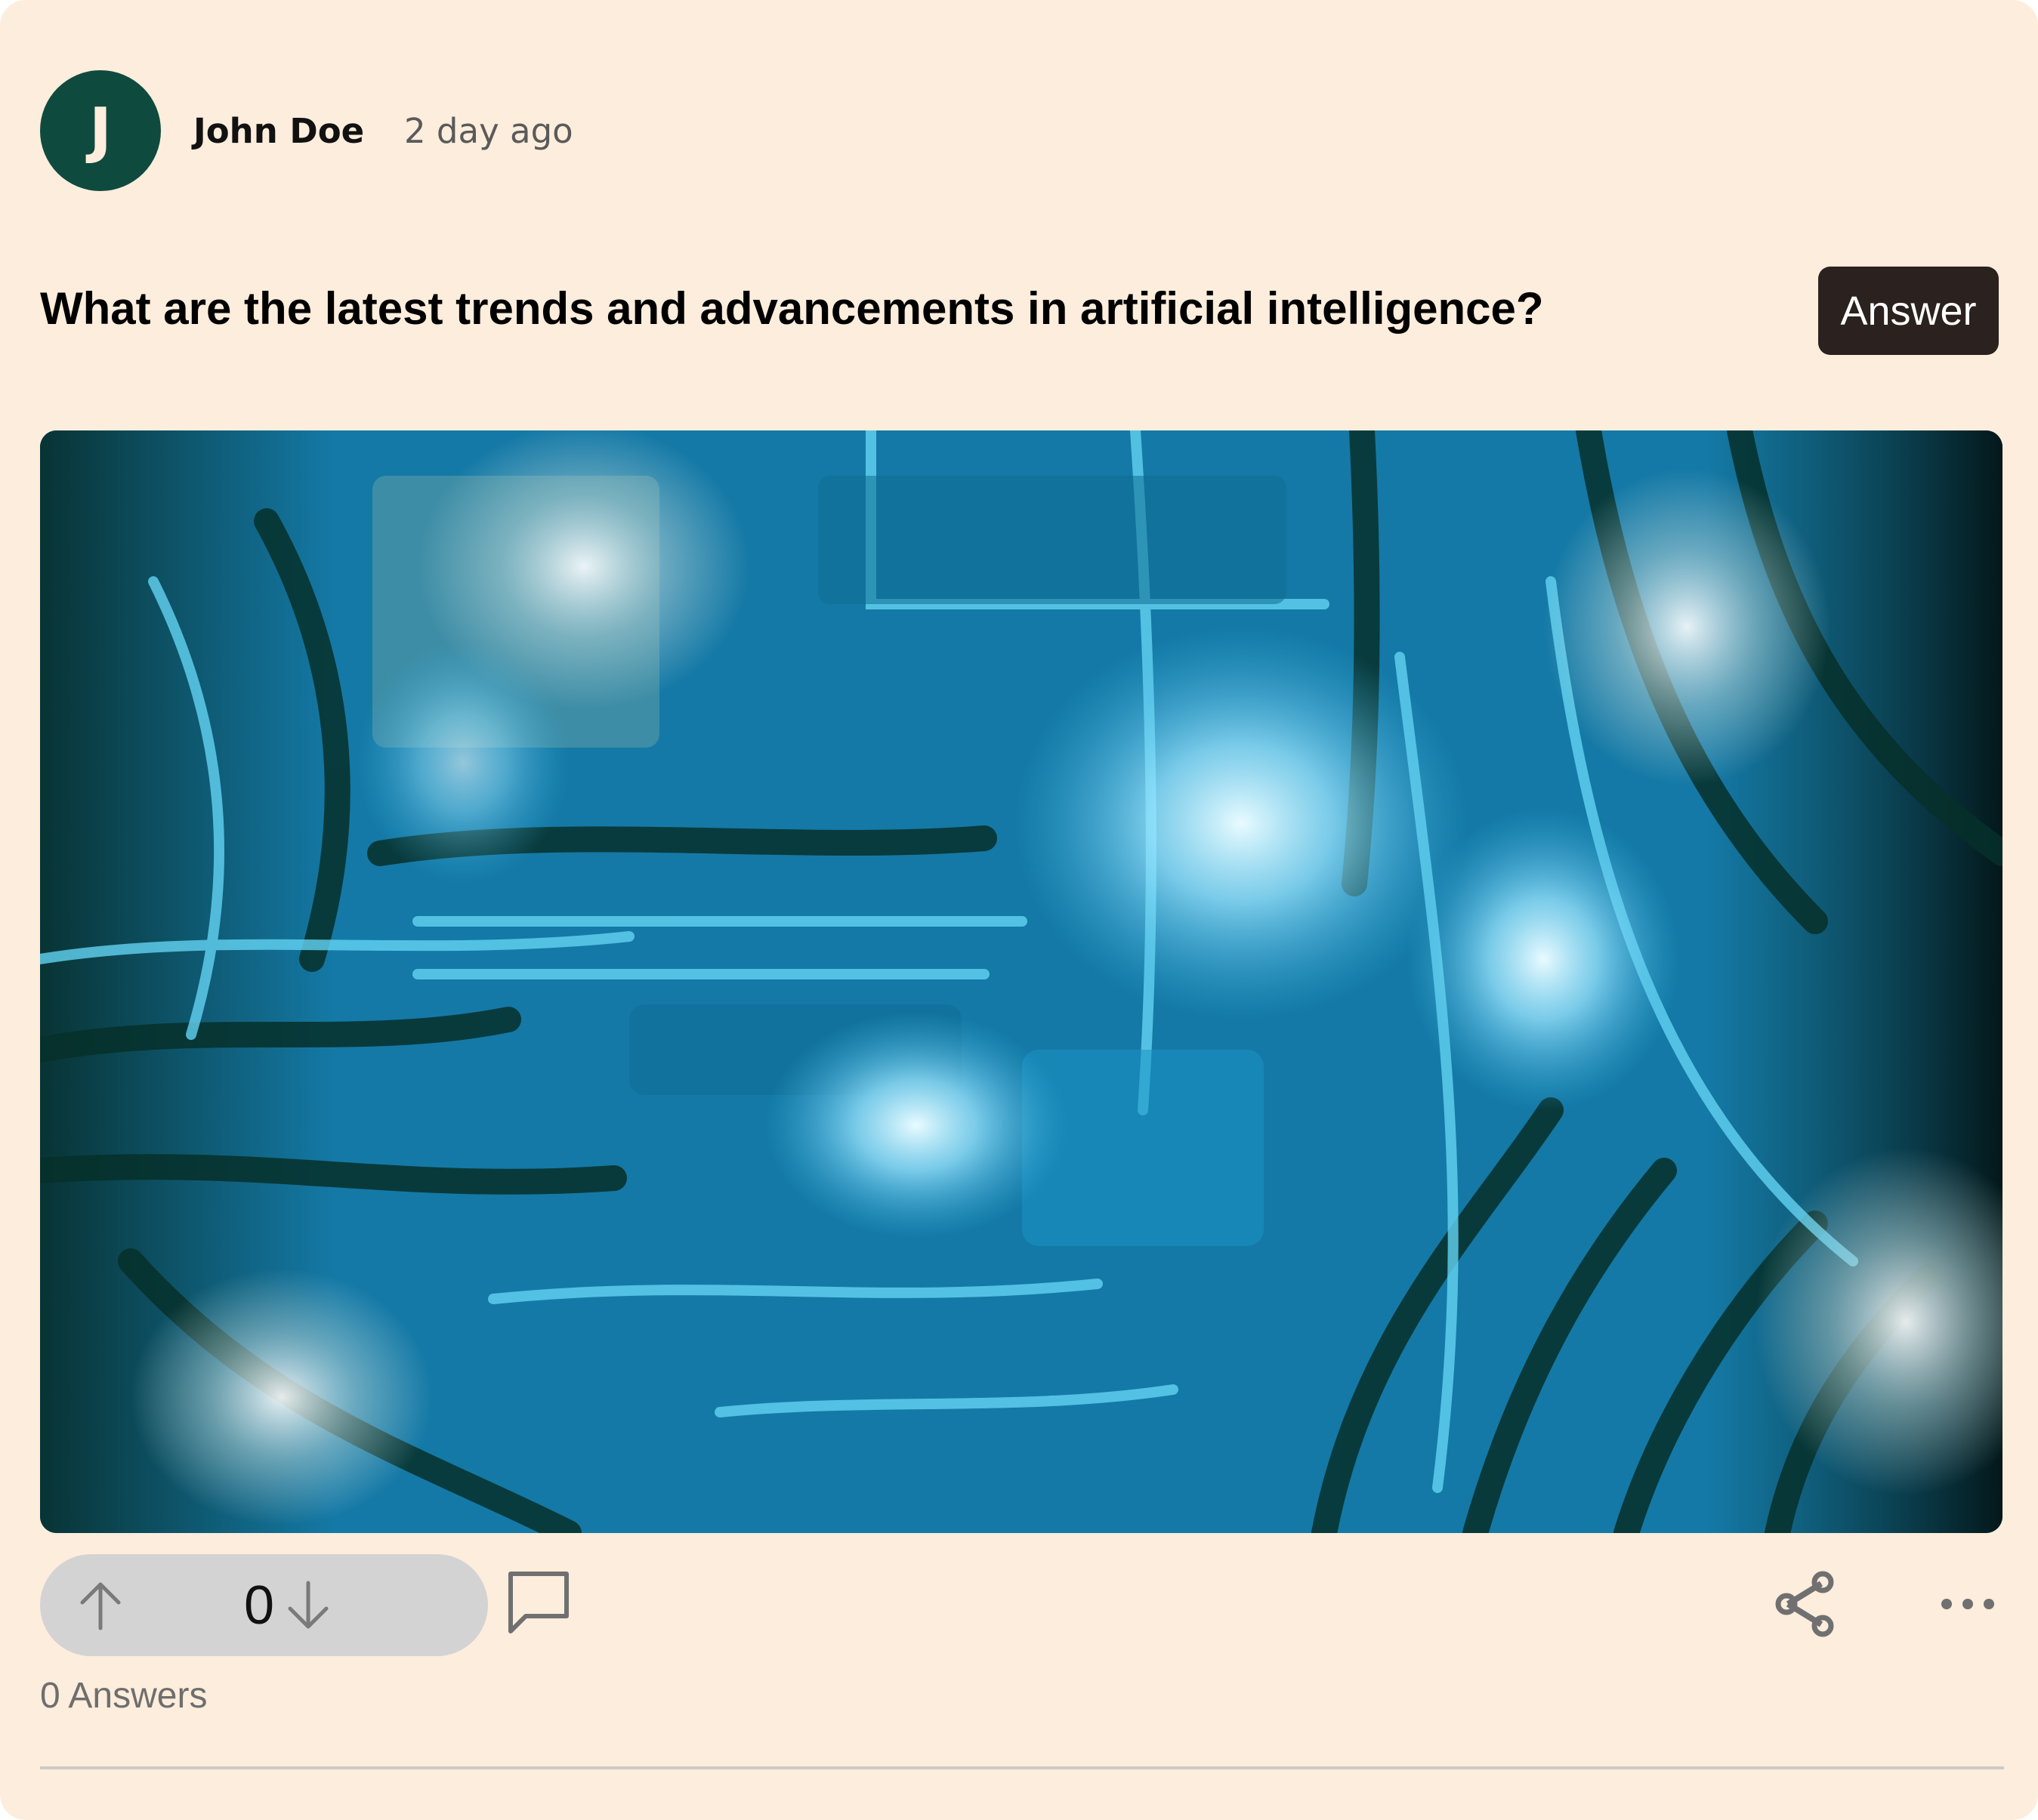 The width and height of the screenshot is (2038, 1820). I want to click on ellipsis-icon, so click(1968, 1604).